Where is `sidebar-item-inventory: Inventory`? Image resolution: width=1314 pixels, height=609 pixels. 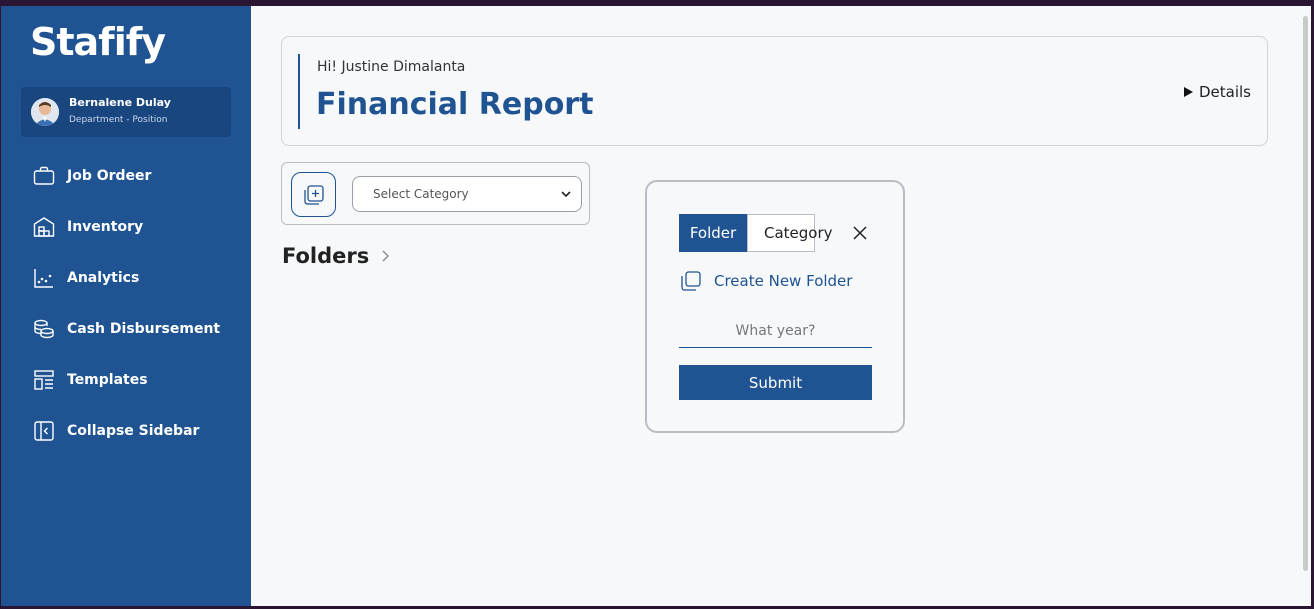 sidebar-item-inventory: Inventory is located at coordinates (126, 227).